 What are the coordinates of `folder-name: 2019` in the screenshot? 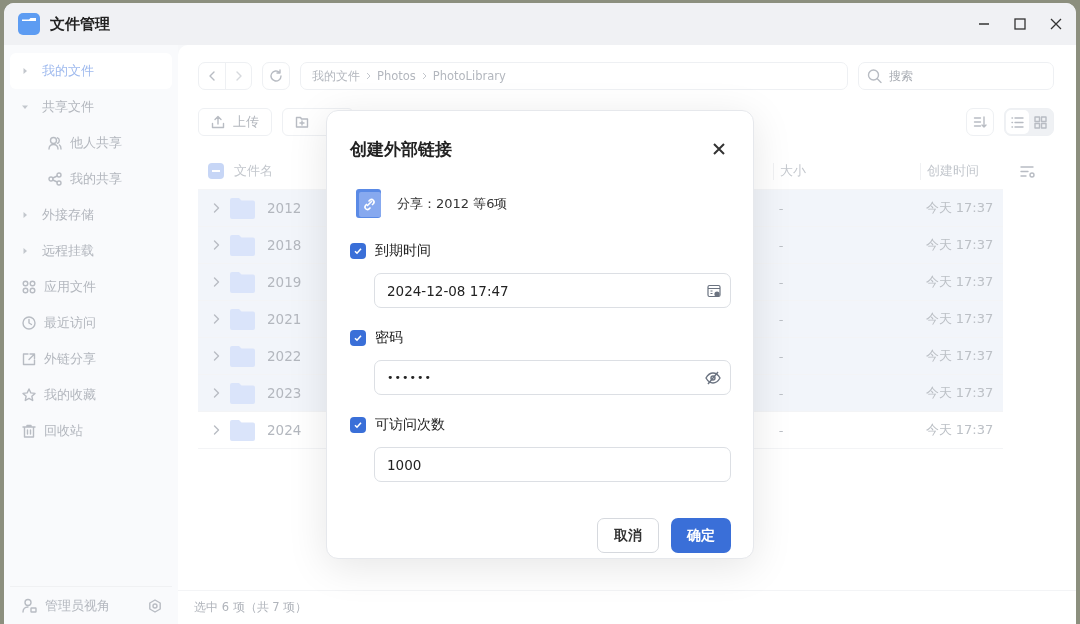 It's located at (284, 282).